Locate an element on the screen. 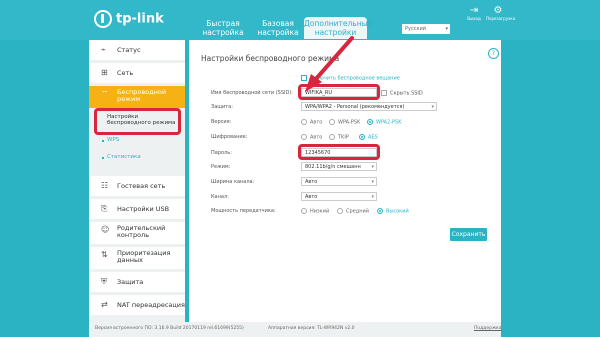 Image resolution: width=600 pixels, height=337 pixels. annotation-arrow is located at coordinates (329, 64).